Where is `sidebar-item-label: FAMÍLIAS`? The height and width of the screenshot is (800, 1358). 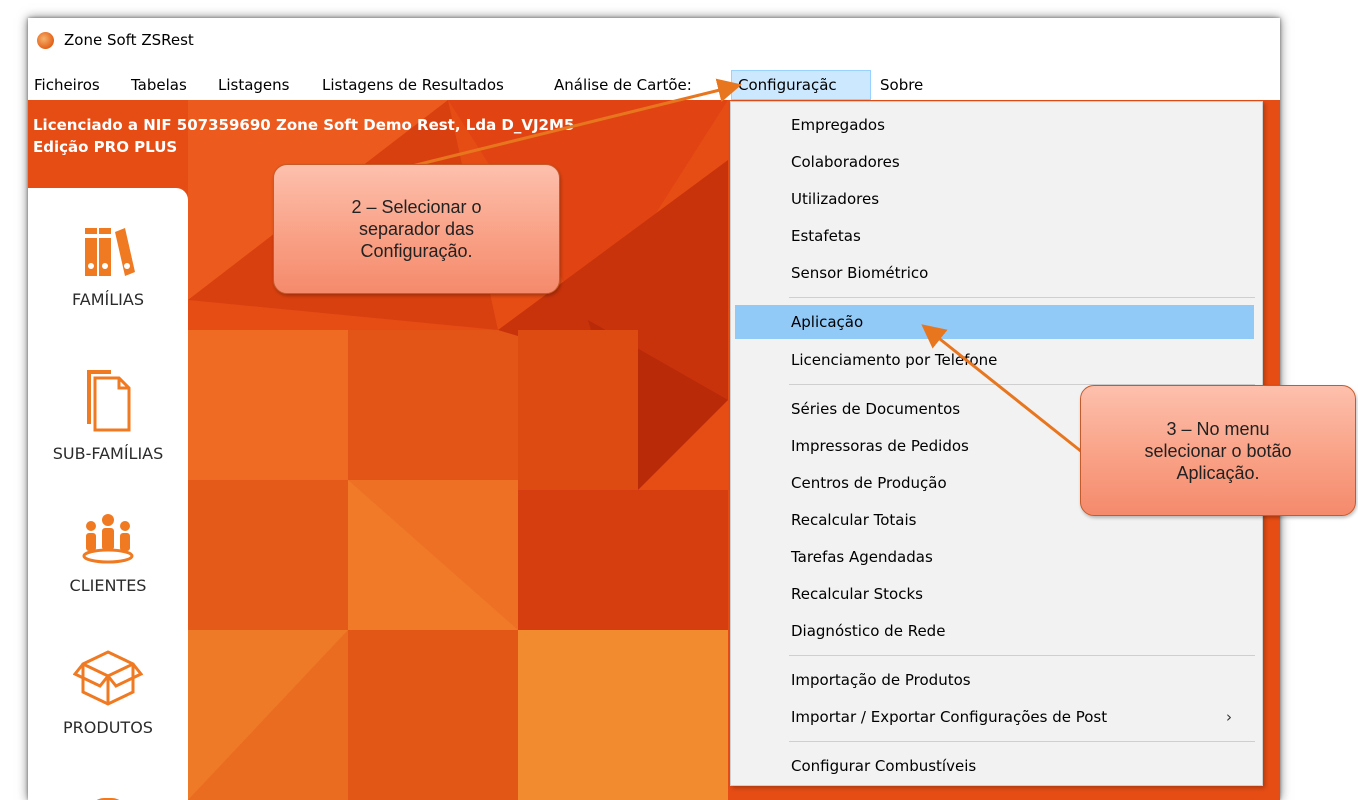 sidebar-item-label: FAMÍLIAS is located at coordinates (108, 299).